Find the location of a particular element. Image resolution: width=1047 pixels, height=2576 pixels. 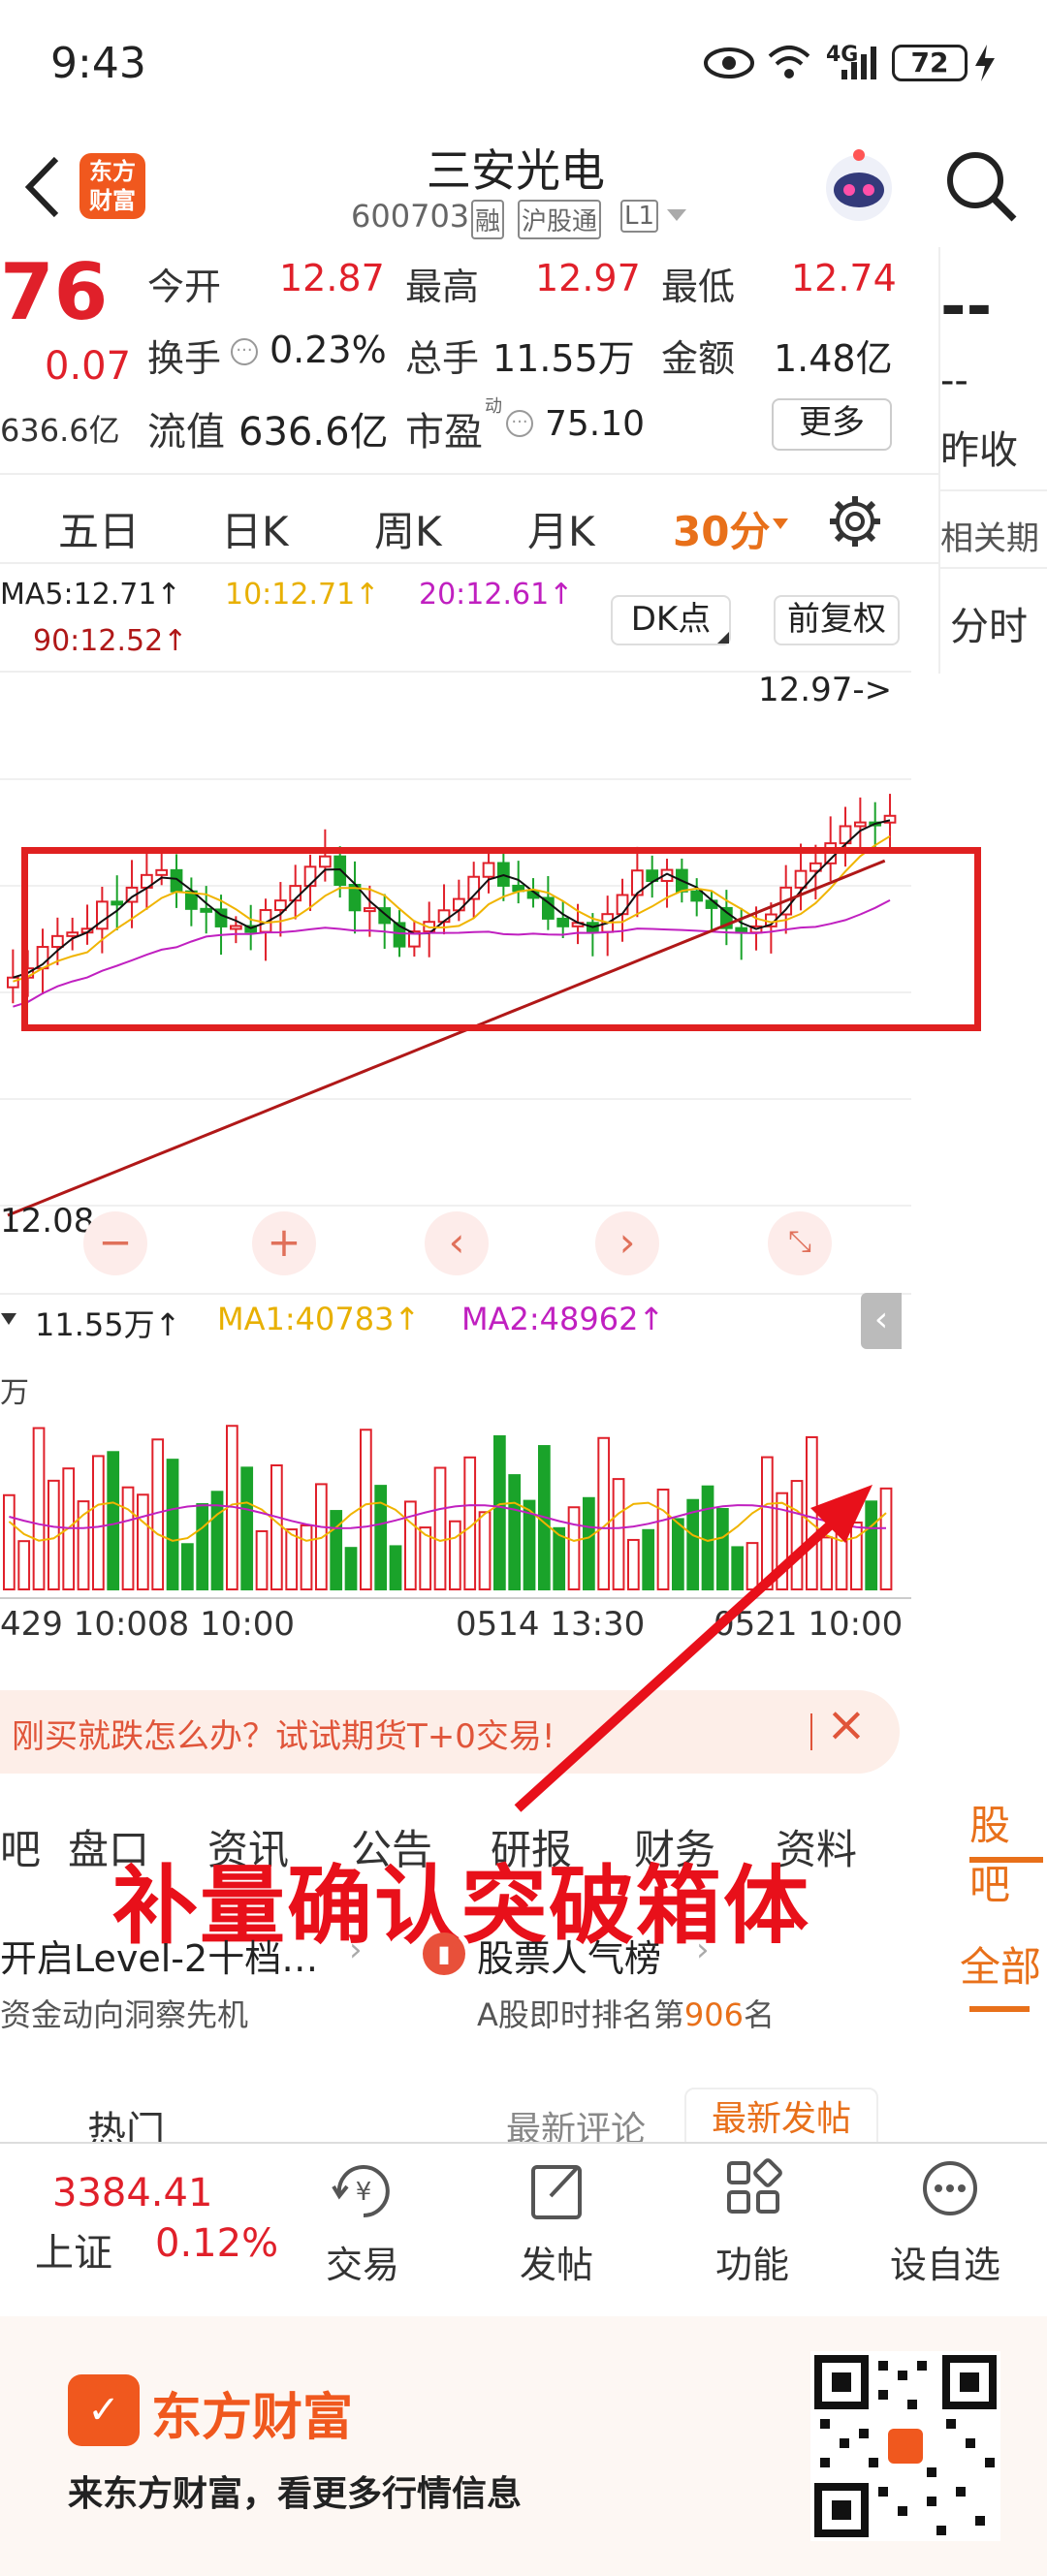

level2-chevron-icon: › is located at coordinates (356, 1950).